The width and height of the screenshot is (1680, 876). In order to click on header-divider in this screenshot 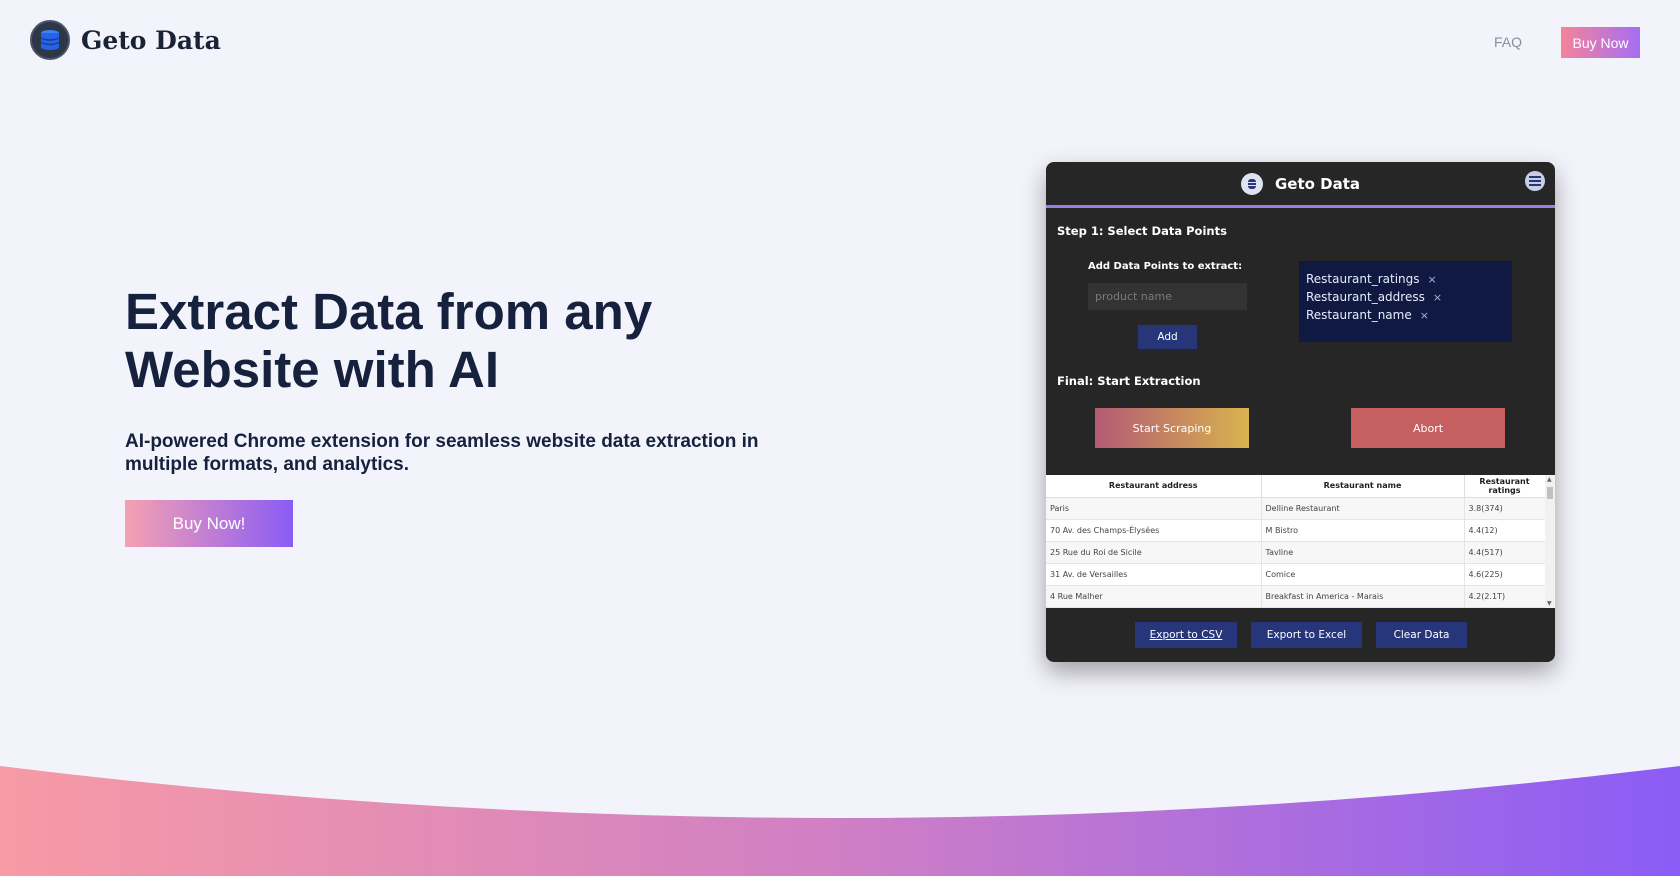, I will do `click(1300, 206)`.